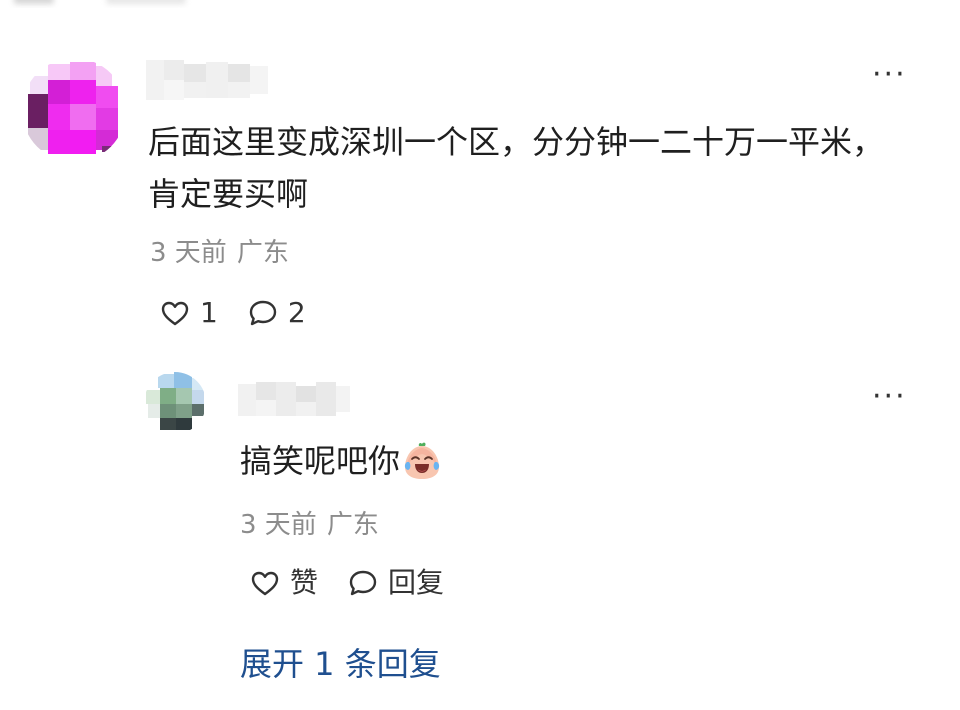 This screenshot has height=710, width=960. Describe the element at coordinates (320, 461) in the screenshot. I see `reply-text: 搞笑呢吧你` at that location.